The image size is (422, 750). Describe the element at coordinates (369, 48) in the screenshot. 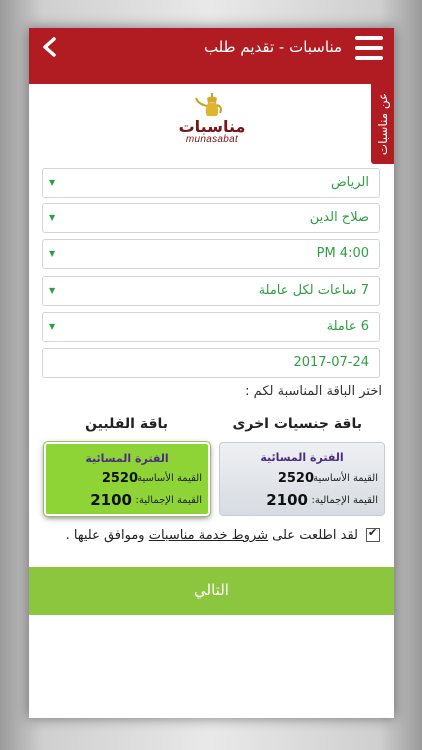

I see `menu-icon` at that location.